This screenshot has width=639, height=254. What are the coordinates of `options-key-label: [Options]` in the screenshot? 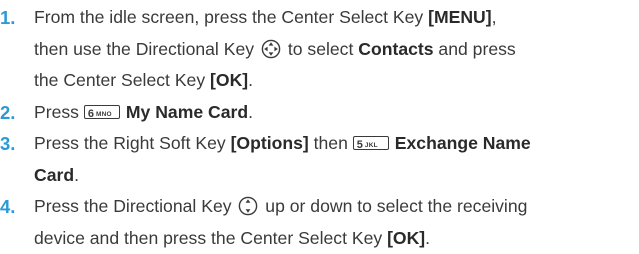 It's located at (270, 143).